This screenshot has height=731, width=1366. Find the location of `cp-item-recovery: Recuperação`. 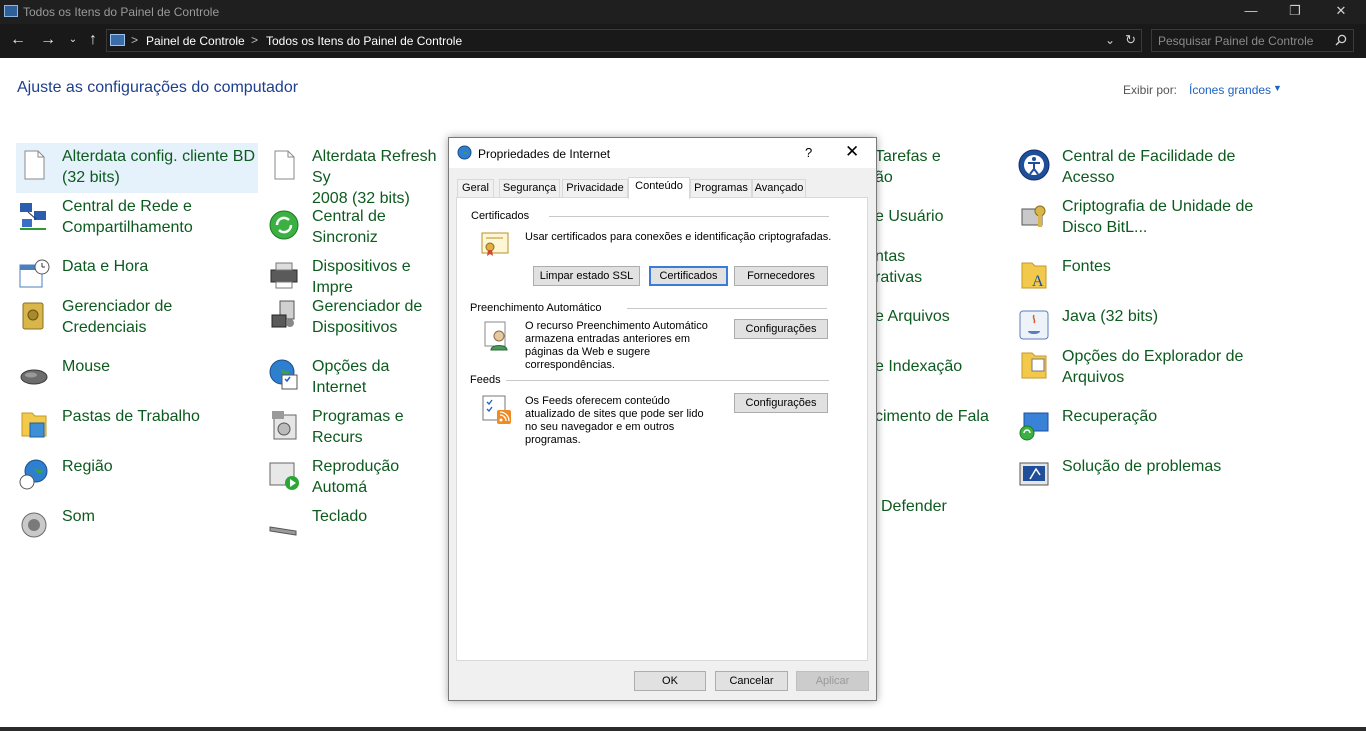

cp-item-recovery: Recuperação is located at coordinates (1151, 428).